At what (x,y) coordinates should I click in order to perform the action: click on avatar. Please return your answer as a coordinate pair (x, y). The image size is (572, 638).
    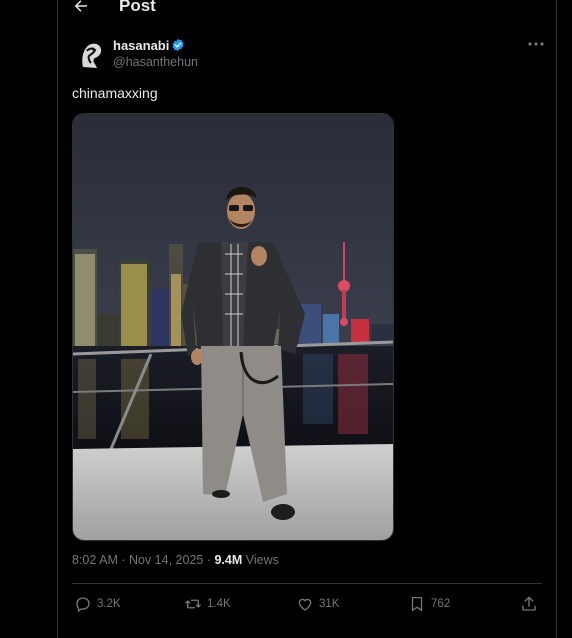
    Looking at the image, I should click on (91, 55).